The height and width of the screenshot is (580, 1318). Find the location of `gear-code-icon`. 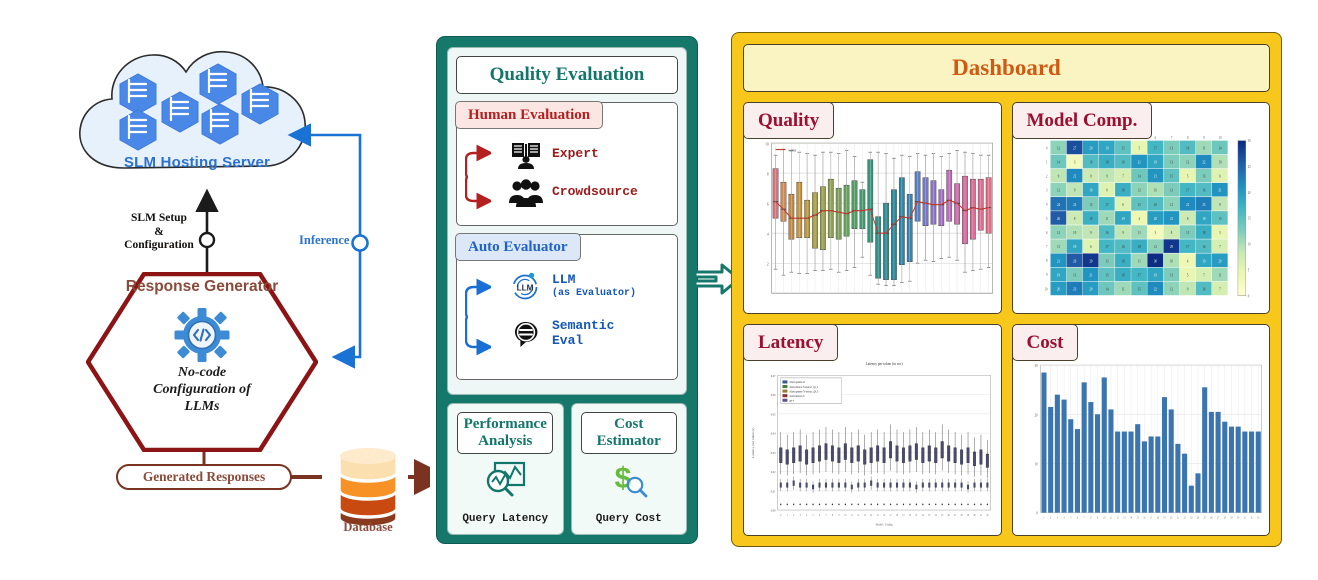

gear-code-icon is located at coordinates (202, 335).